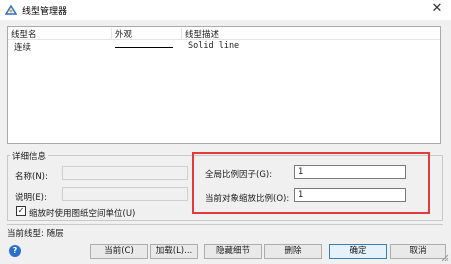 Image resolution: width=451 pixels, height=264 pixels. Describe the element at coordinates (144, 47) in the screenshot. I see `linetype-appearance` at that location.